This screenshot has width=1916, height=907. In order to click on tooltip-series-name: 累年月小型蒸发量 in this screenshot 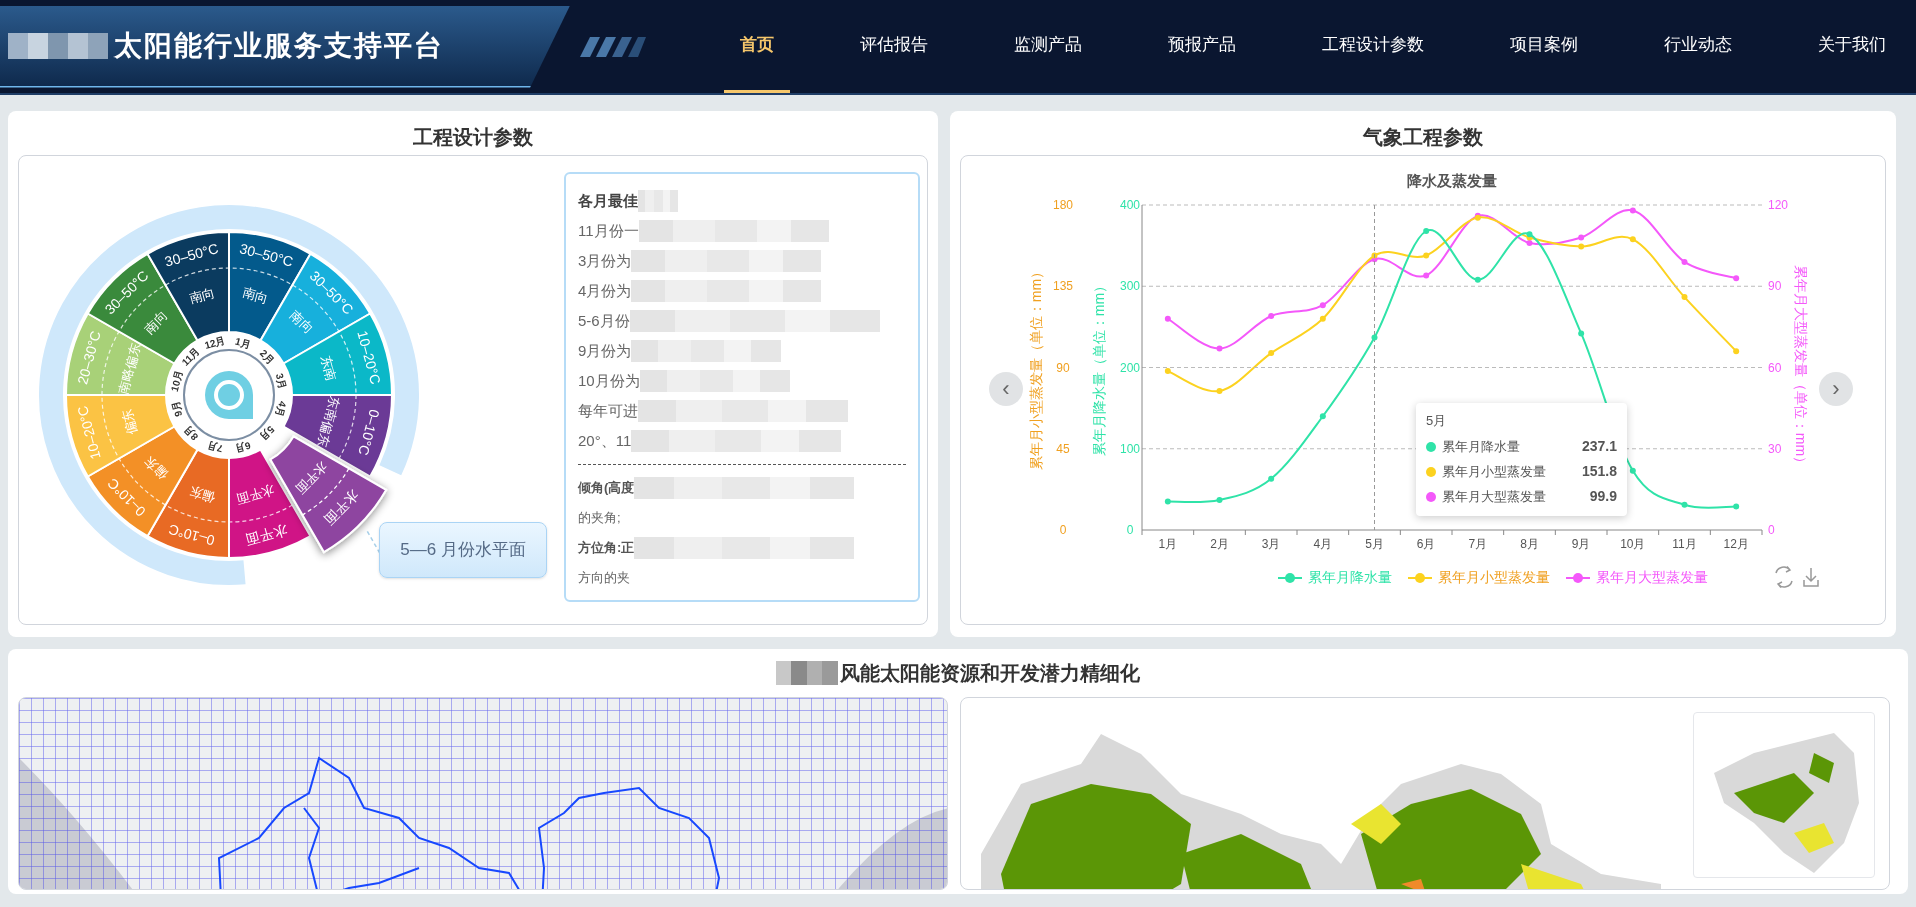, I will do `click(1494, 471)`.